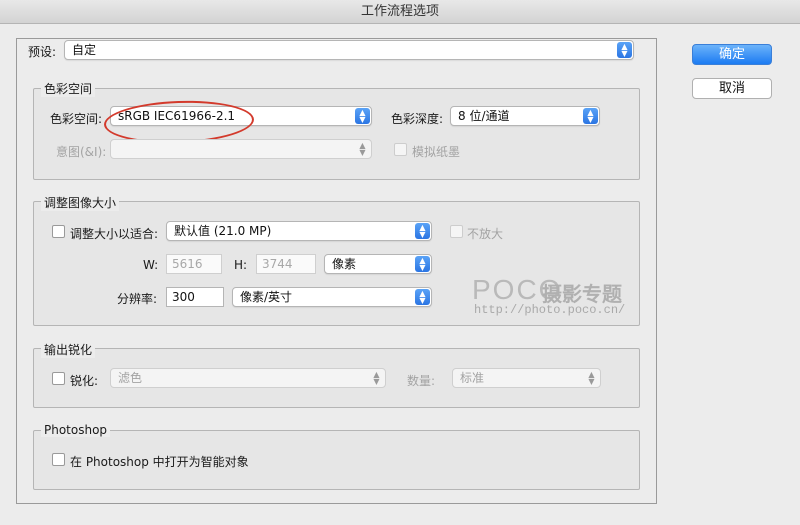 Image resolution: width=800 pixels, height=525 pixels. Describe the element at coordinates (525, 116) in the screenshot. I see `color-depth-select: 8 位/通道 ▲ ▼` at that location.